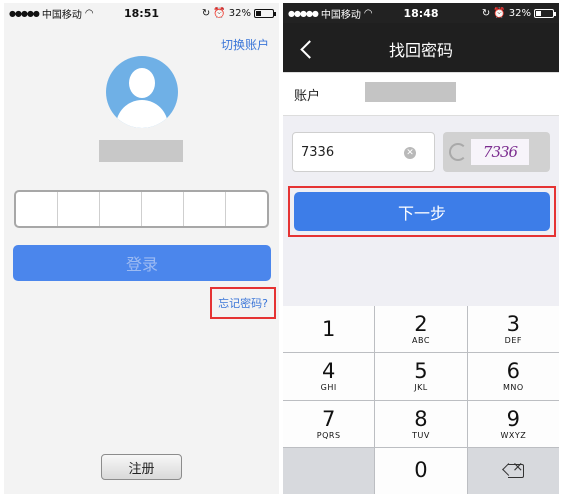  What do you see at coordinates (363, 152) in the screenshot?
I see `verification-code-input: 7336 ✕` at bounding box center [363, 152].